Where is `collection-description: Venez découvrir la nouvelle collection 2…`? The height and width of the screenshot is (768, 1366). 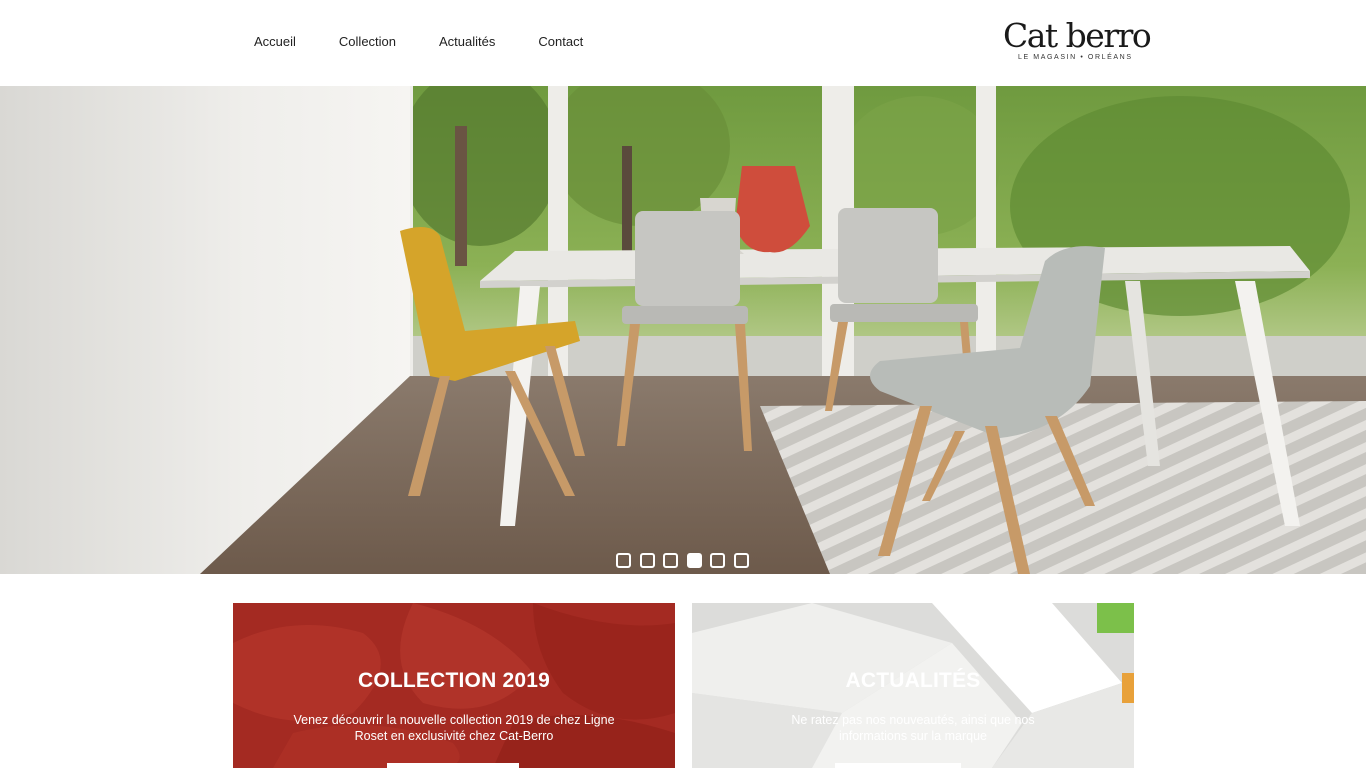 collection-description: Venez découvrir la nouvelle collection 2… is located at coordinates (454, 728).